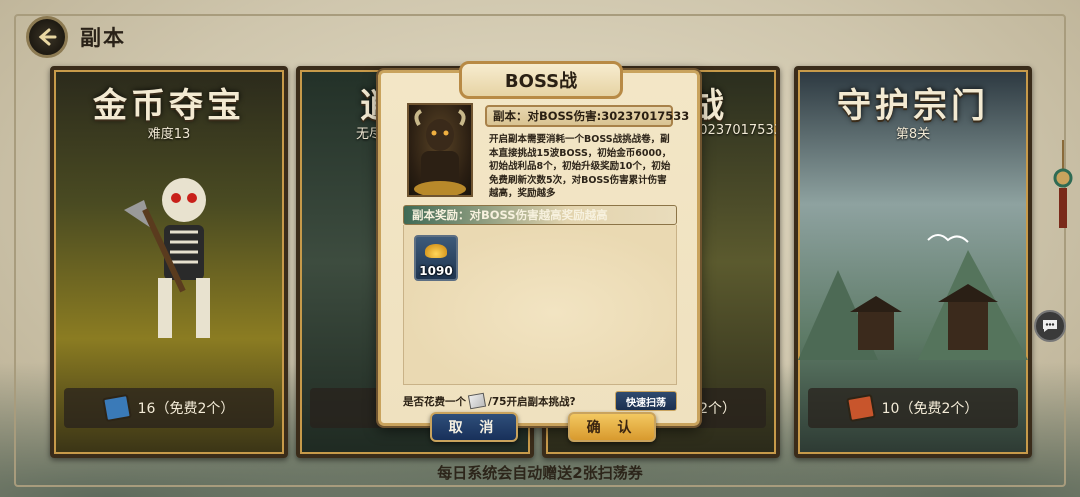  What do you see at coordinates (434, 401) in the screenshot?
I see `confirm-prefix: 是否花费一个` at bounding box center [434, 401].